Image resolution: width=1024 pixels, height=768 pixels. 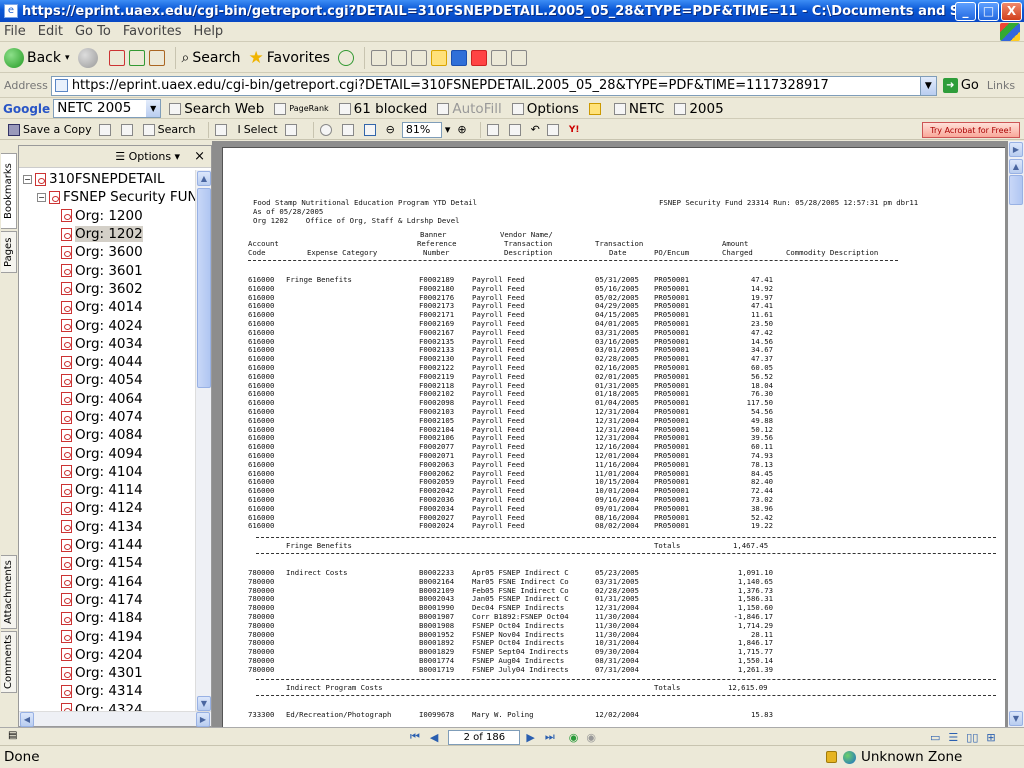 What do you see at coordinates (1016, 434) in the screenshot?
I see `document-vertical-scrollbar: ▶ ▲ ▼` at bounding box center [1016, 434].